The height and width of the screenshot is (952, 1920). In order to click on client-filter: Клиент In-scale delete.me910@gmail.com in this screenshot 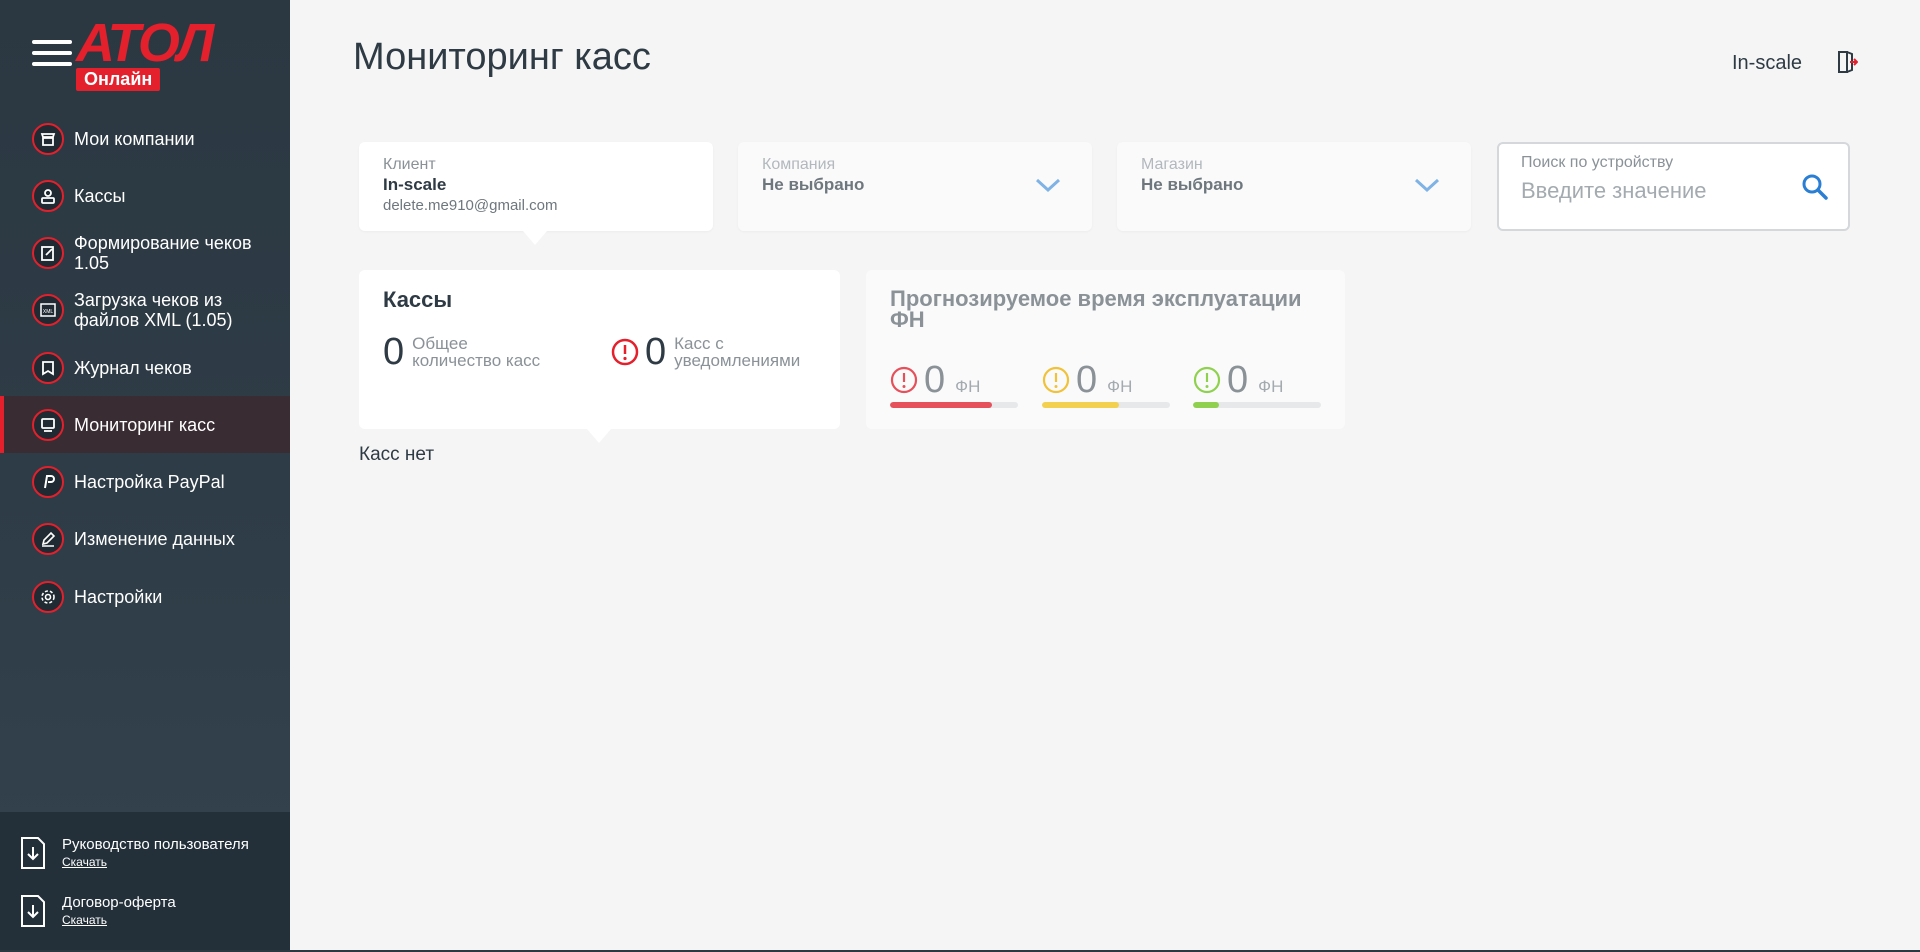, I will do `click(536, 186)`.